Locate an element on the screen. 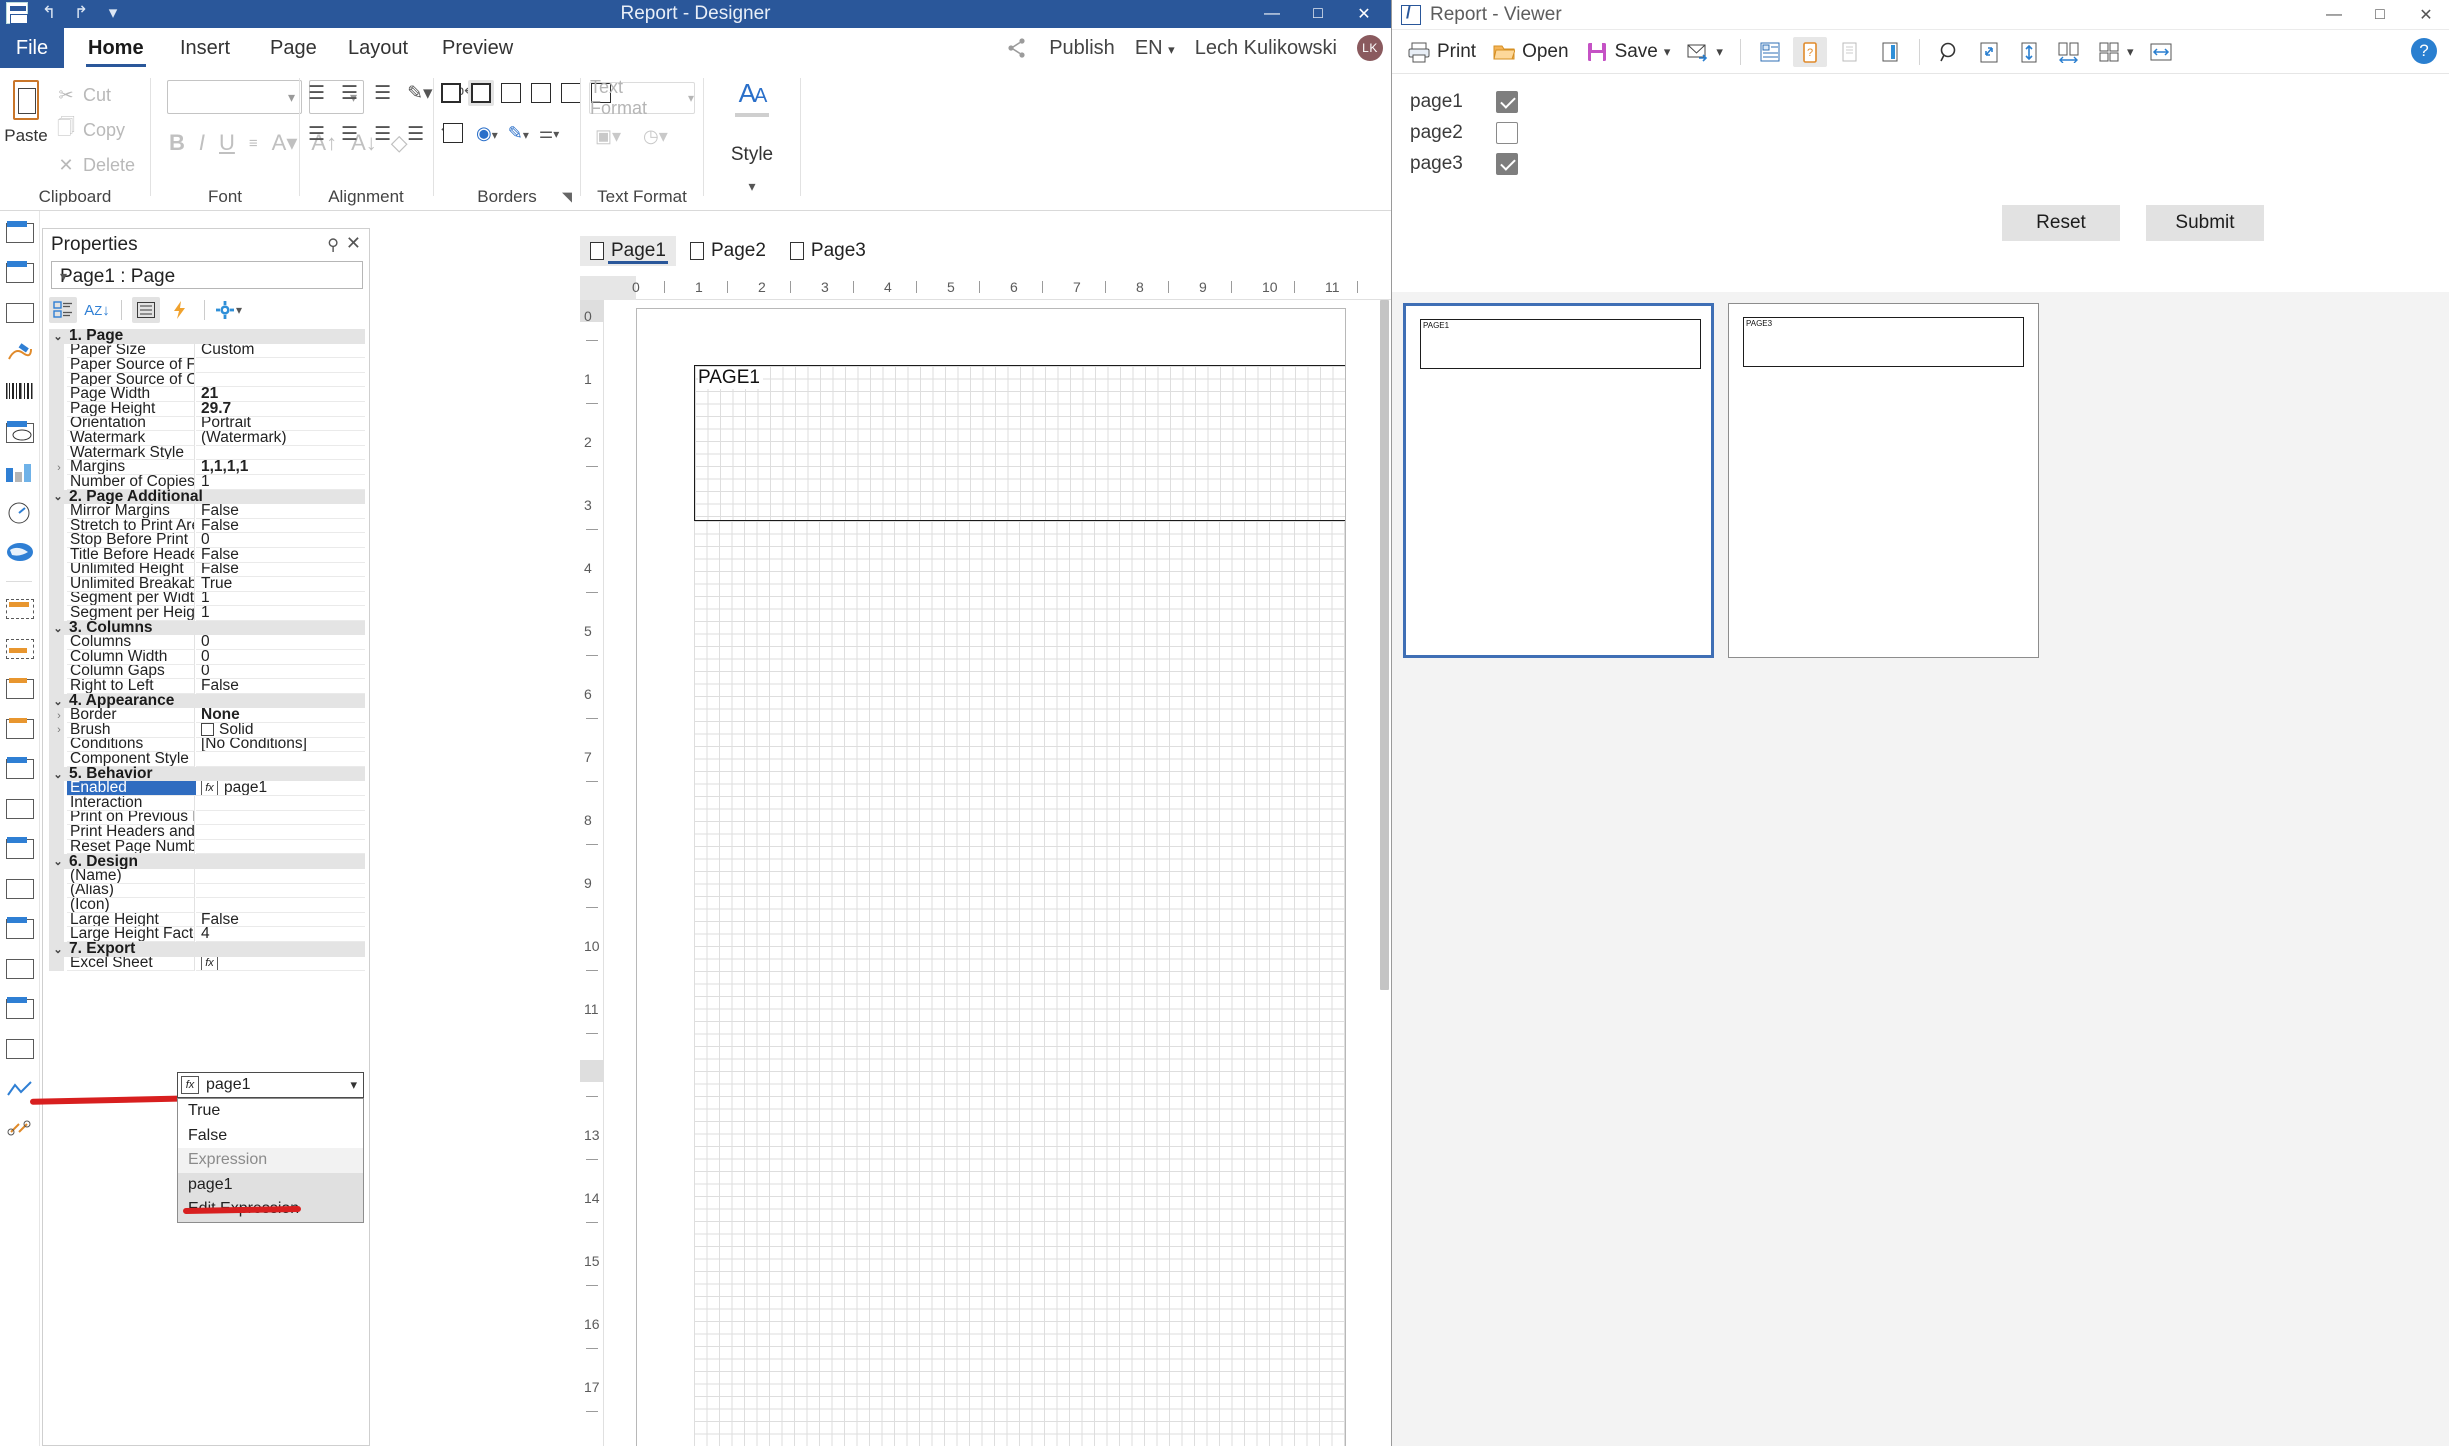 The height and width of the screenshot is (1446, 2449). underline-button: U is located at coordinates (227, 143).